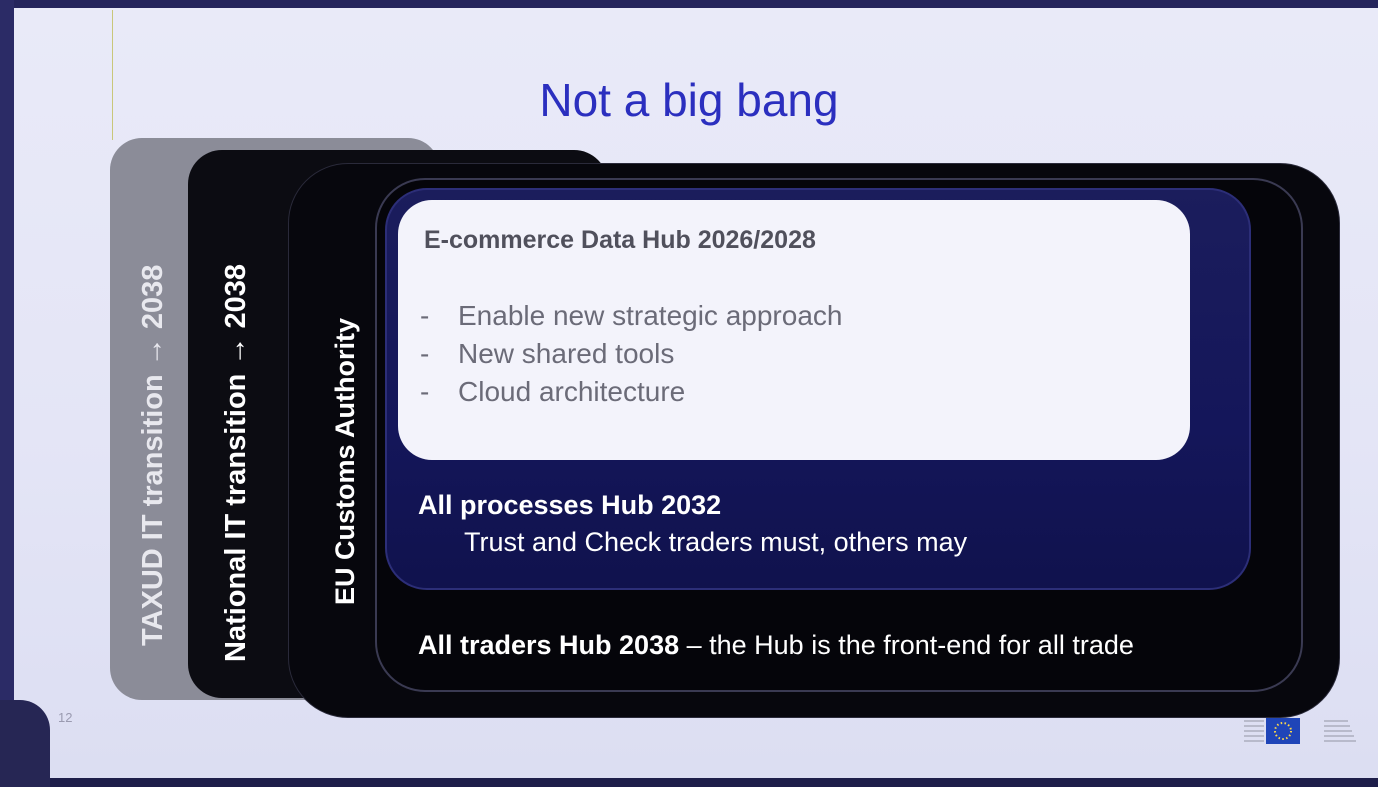 The height and width of the screenshot is (787, 1378). I want to click on foreground-thumb, so click(25, 743).